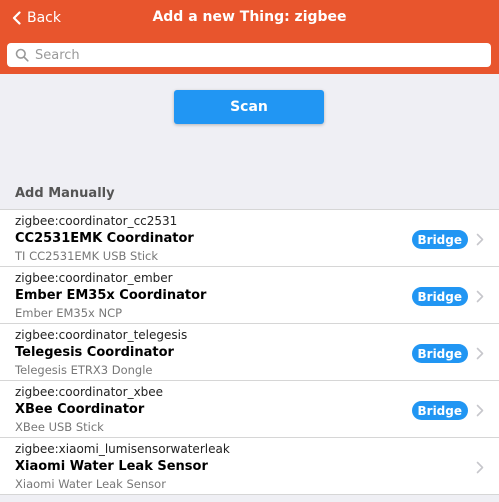 This screenshot has width=499, height=502. Describe the element at coordinates (65, 193) in the screenshot. I see `section-title-add-manually: Add Manually` at that location.